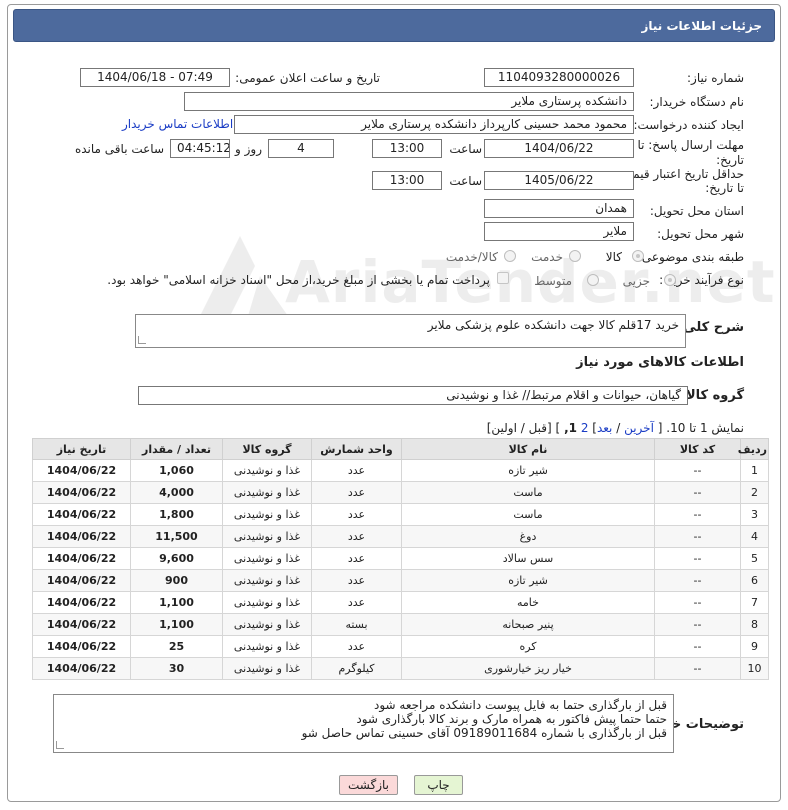 This screenshot has height=810, width=788. I want to click on table-row: 6 -- شیر تازه عدد غذا و نوشیدنی 900 1404/06/22, so click(400, 580).